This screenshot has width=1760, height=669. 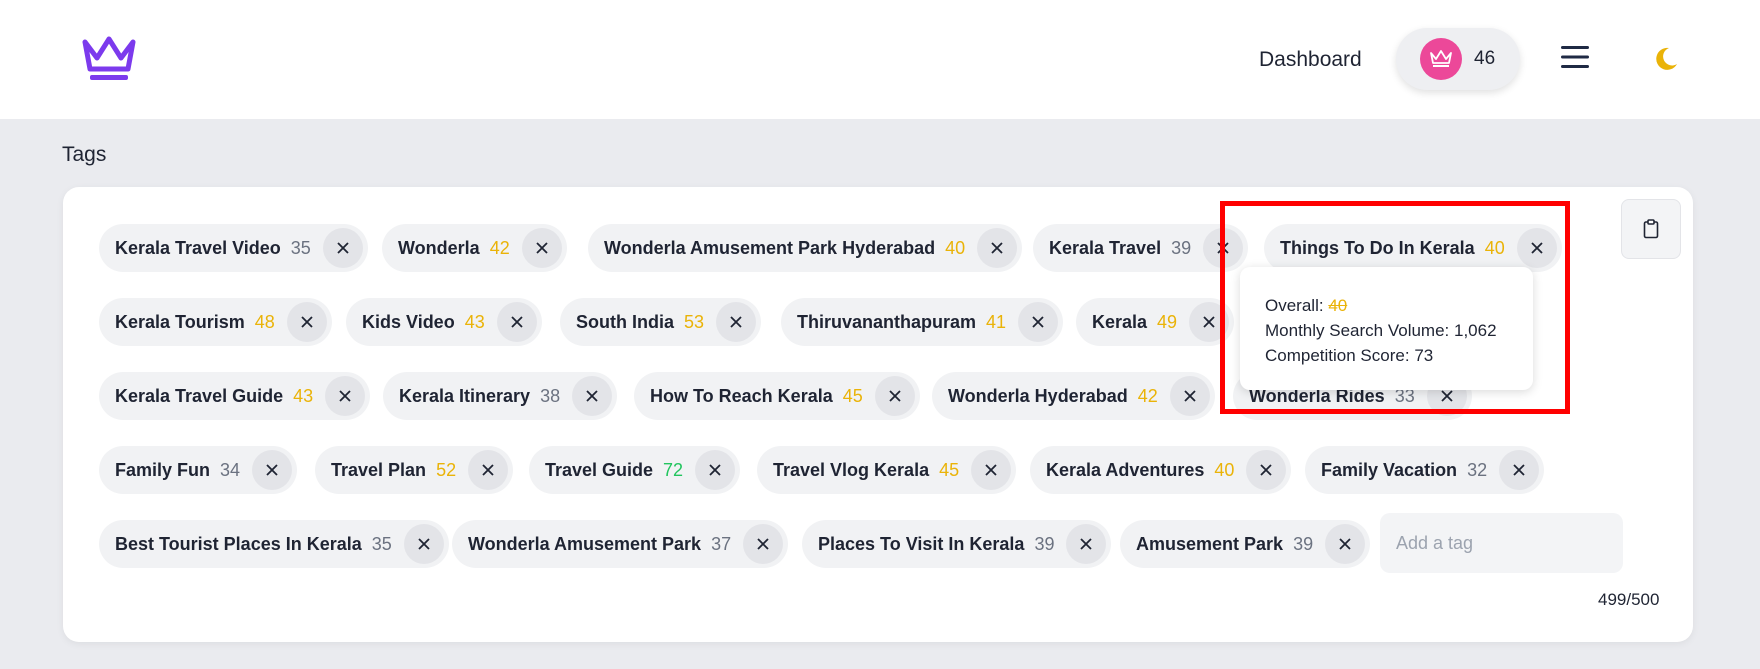 I want to click on tag-label: How To Reach Kerala, so click(x=741, y=395).